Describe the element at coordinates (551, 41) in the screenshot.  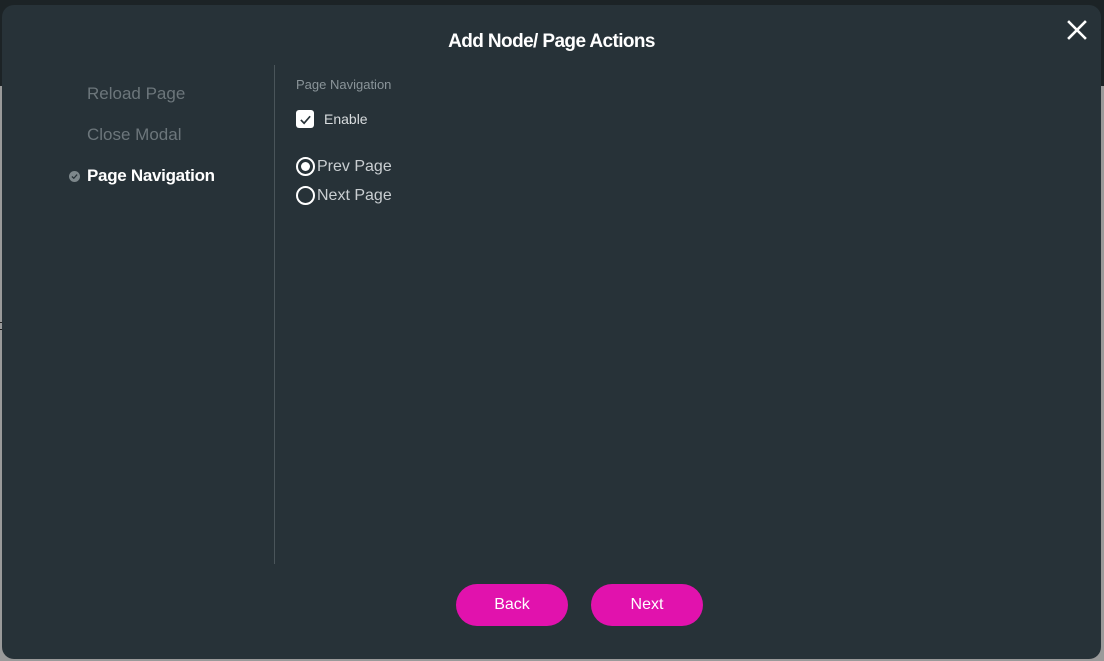
I see `modal-title: Add Node/ Page Actions` at that location.